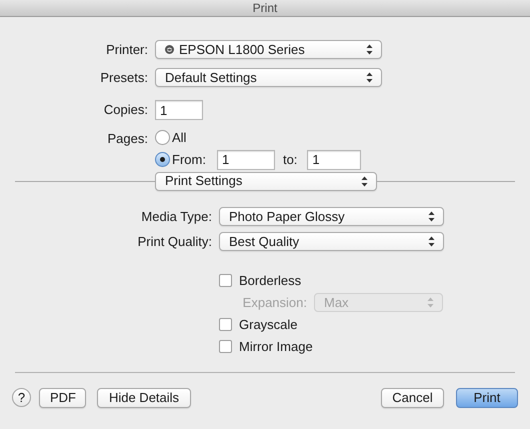 The width and height of the screenshot is (530, 429). I want to click on field-label: Print Quality:, so click(174, 242).